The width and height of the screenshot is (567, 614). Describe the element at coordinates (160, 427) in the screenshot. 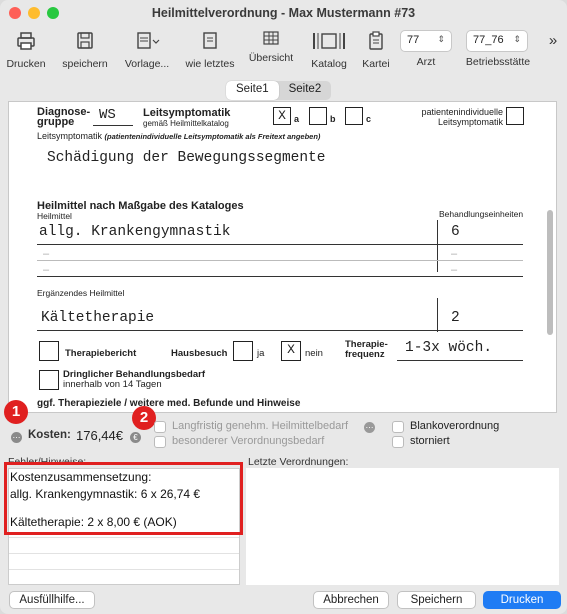

I see `langfristig-checkbox` at that location.